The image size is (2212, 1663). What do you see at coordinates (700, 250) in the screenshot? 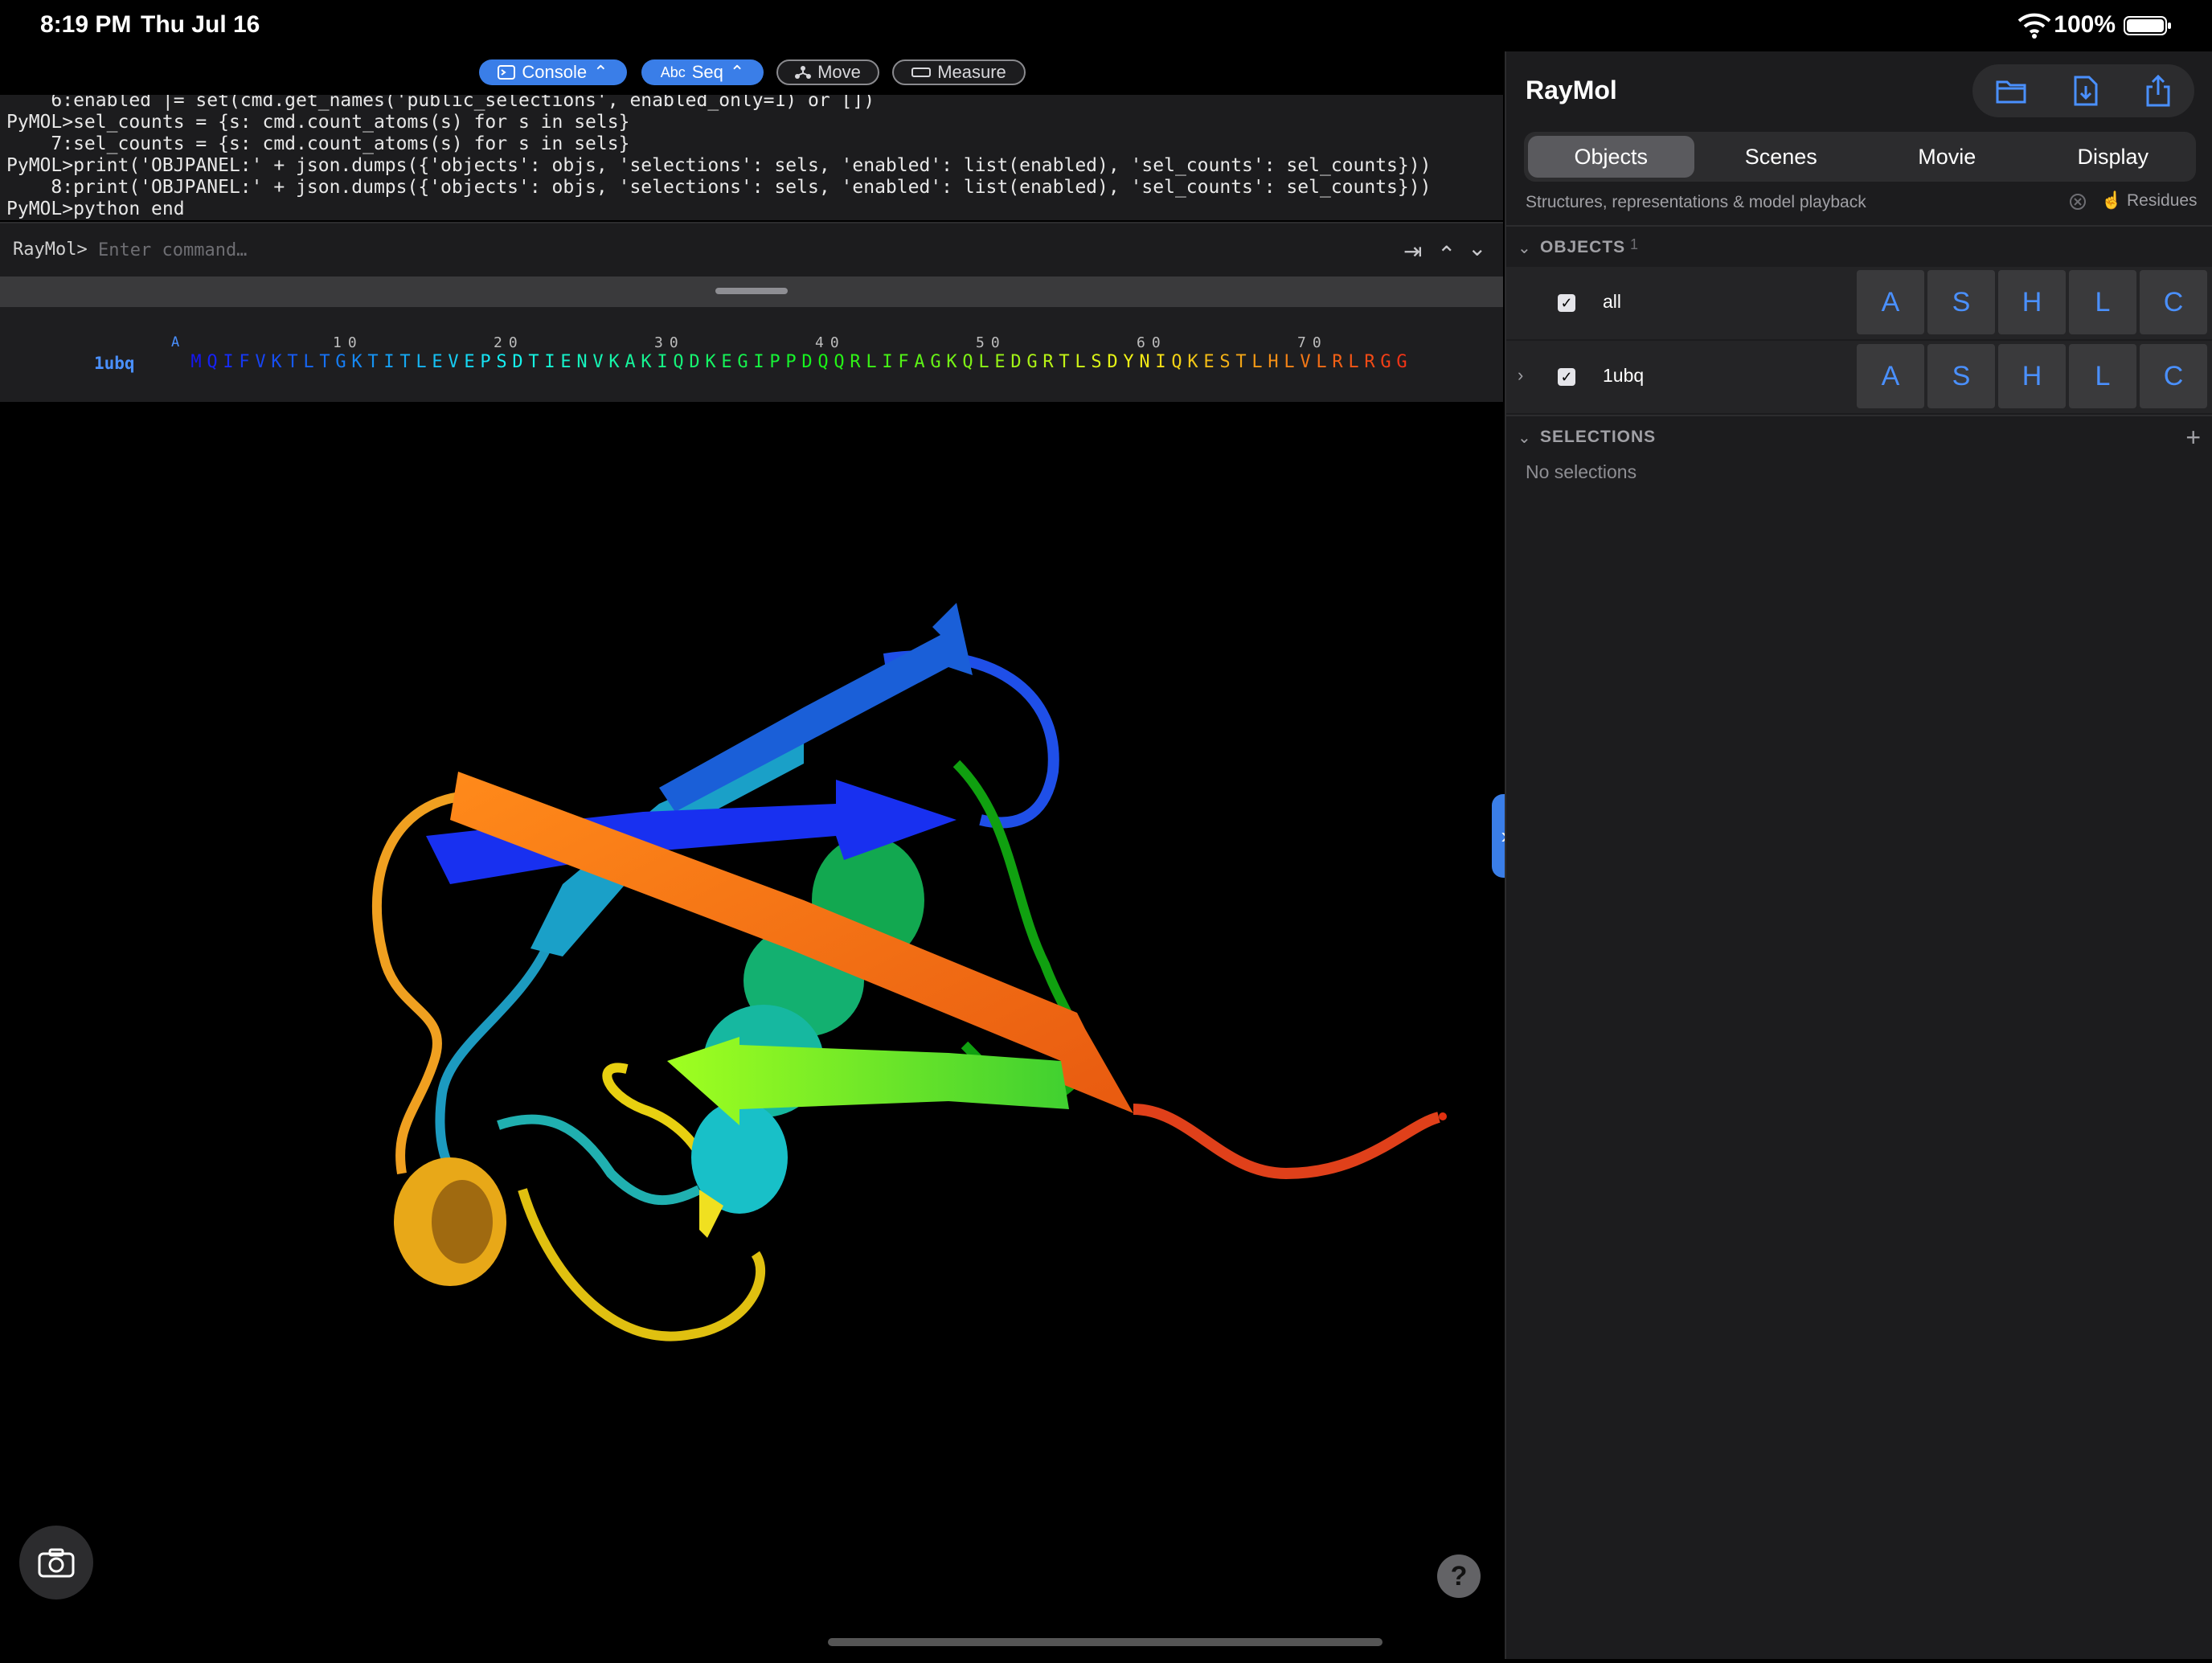
I see `command-input` at bounding box center [700, 250].